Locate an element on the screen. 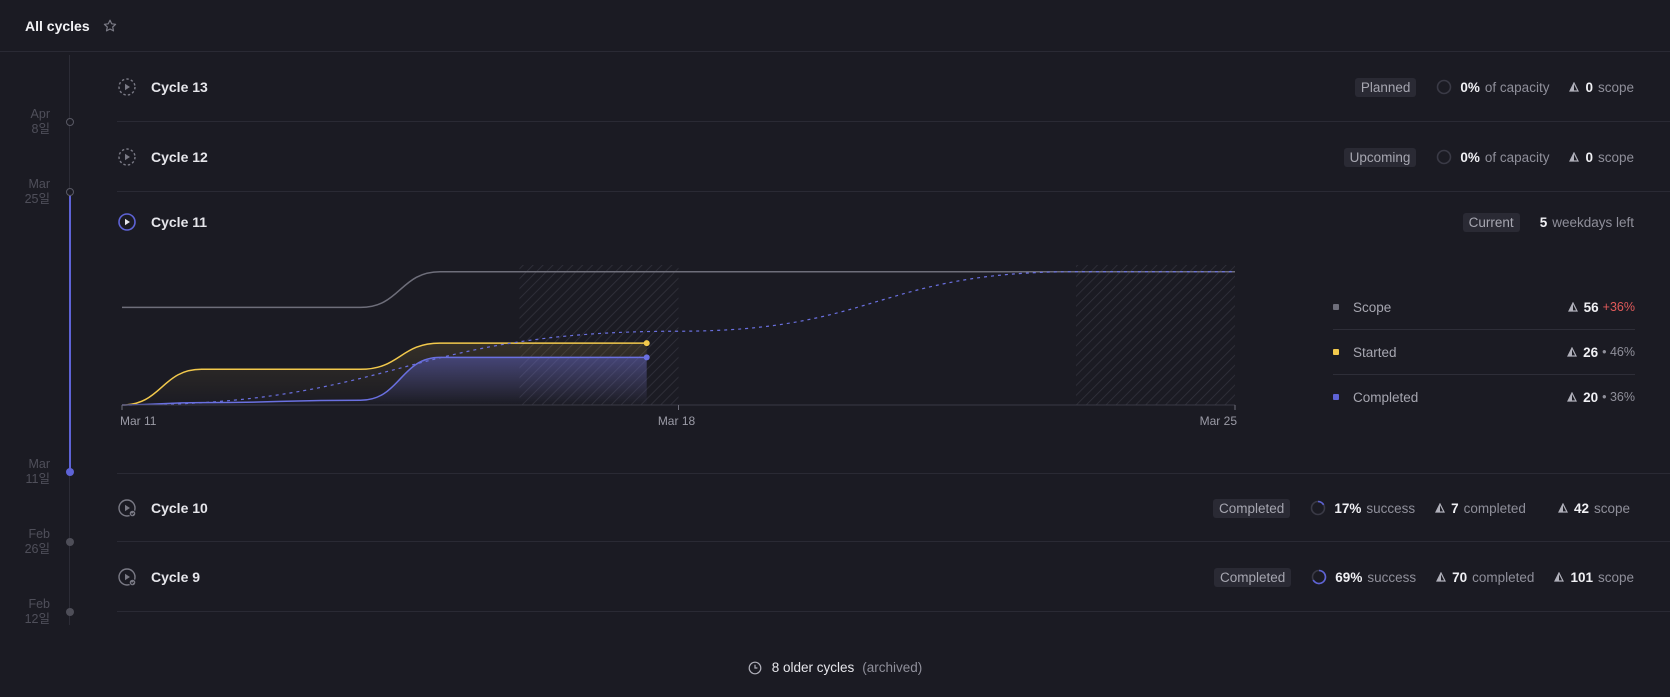 The image size is (1670, 697). page-title: All cycles is located at coordinates (57, 25).